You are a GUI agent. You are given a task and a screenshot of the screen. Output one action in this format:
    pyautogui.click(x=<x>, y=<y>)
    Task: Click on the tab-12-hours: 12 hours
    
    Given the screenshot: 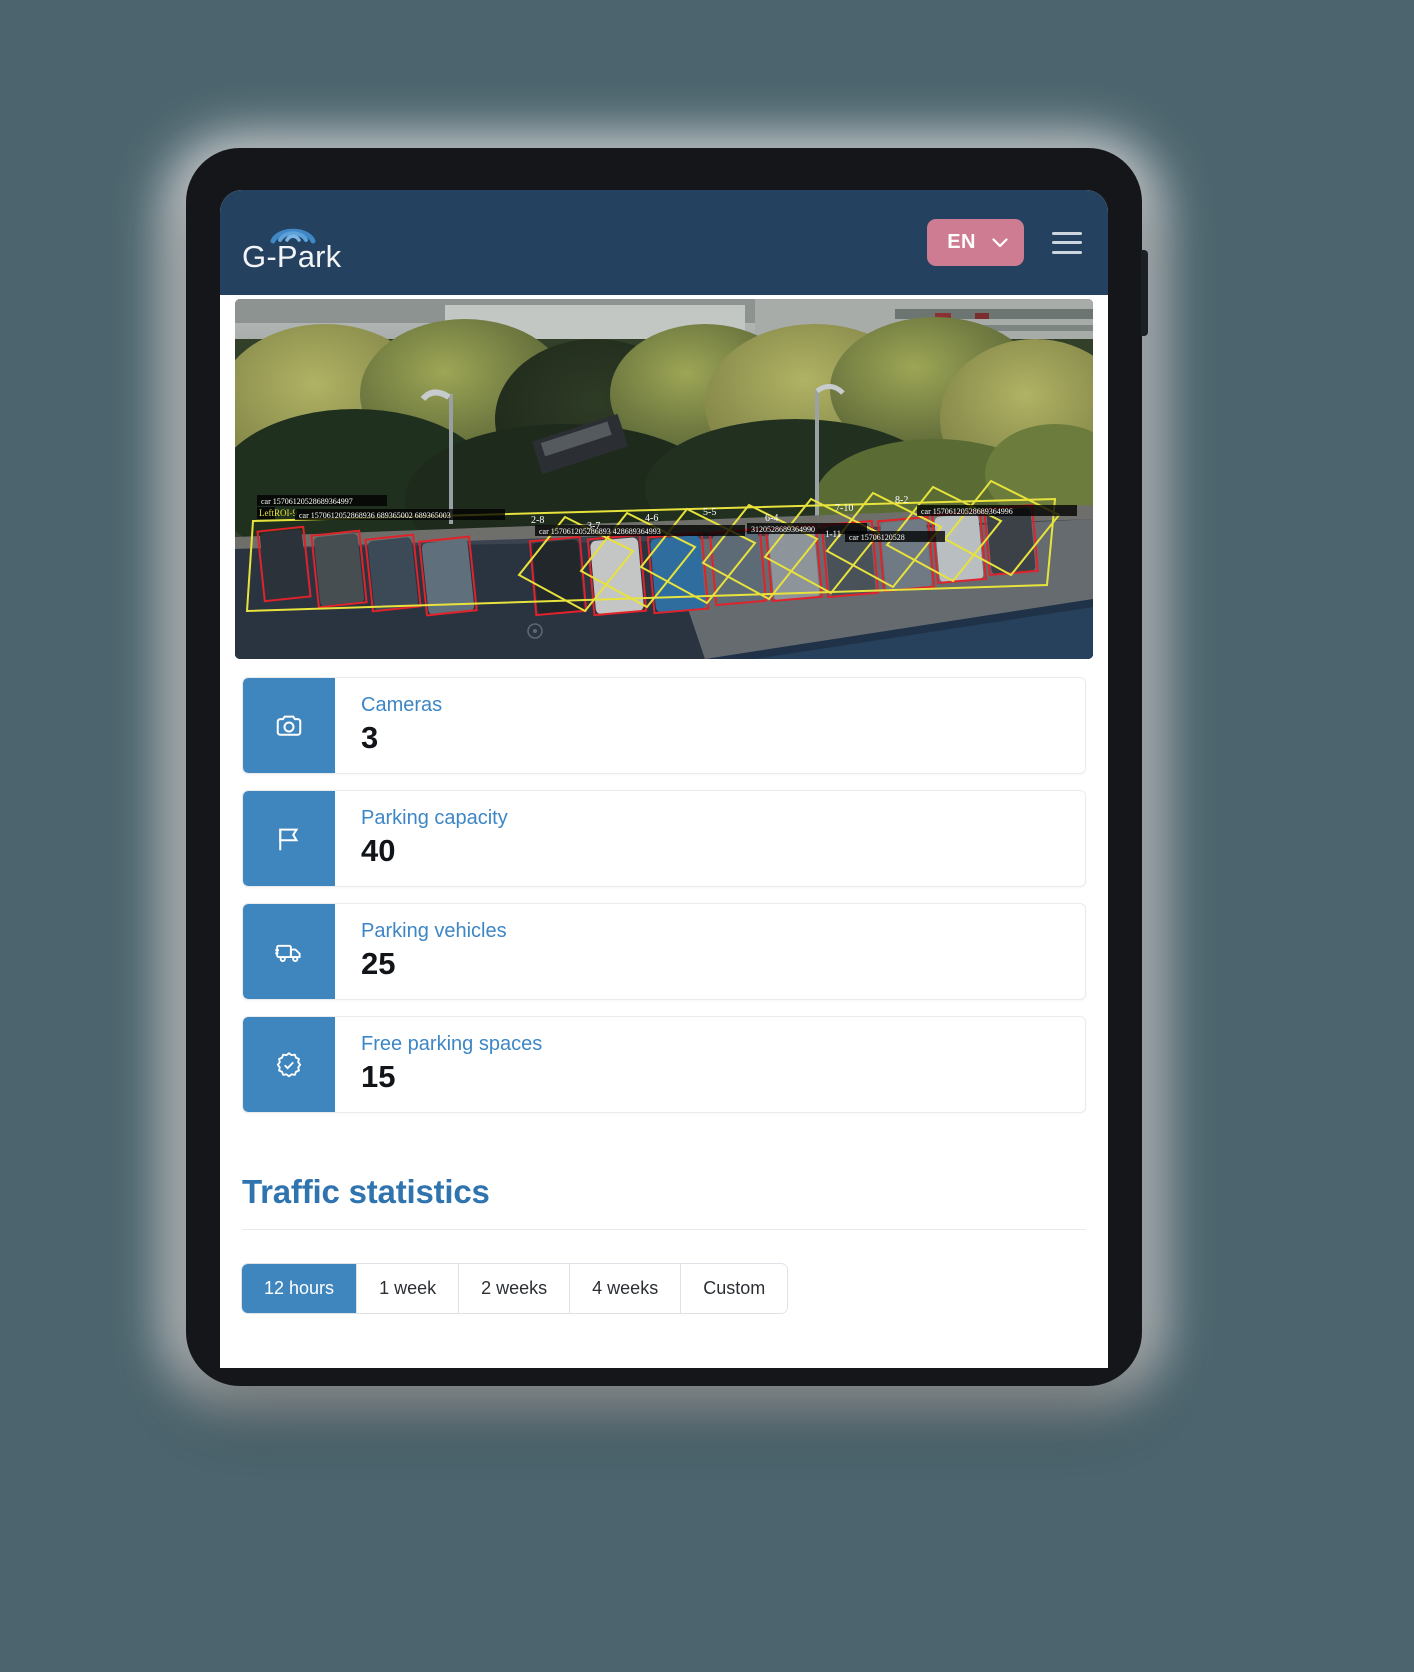 What is the action you would take?
    pyautogui.click(x=300, y=1288)
    